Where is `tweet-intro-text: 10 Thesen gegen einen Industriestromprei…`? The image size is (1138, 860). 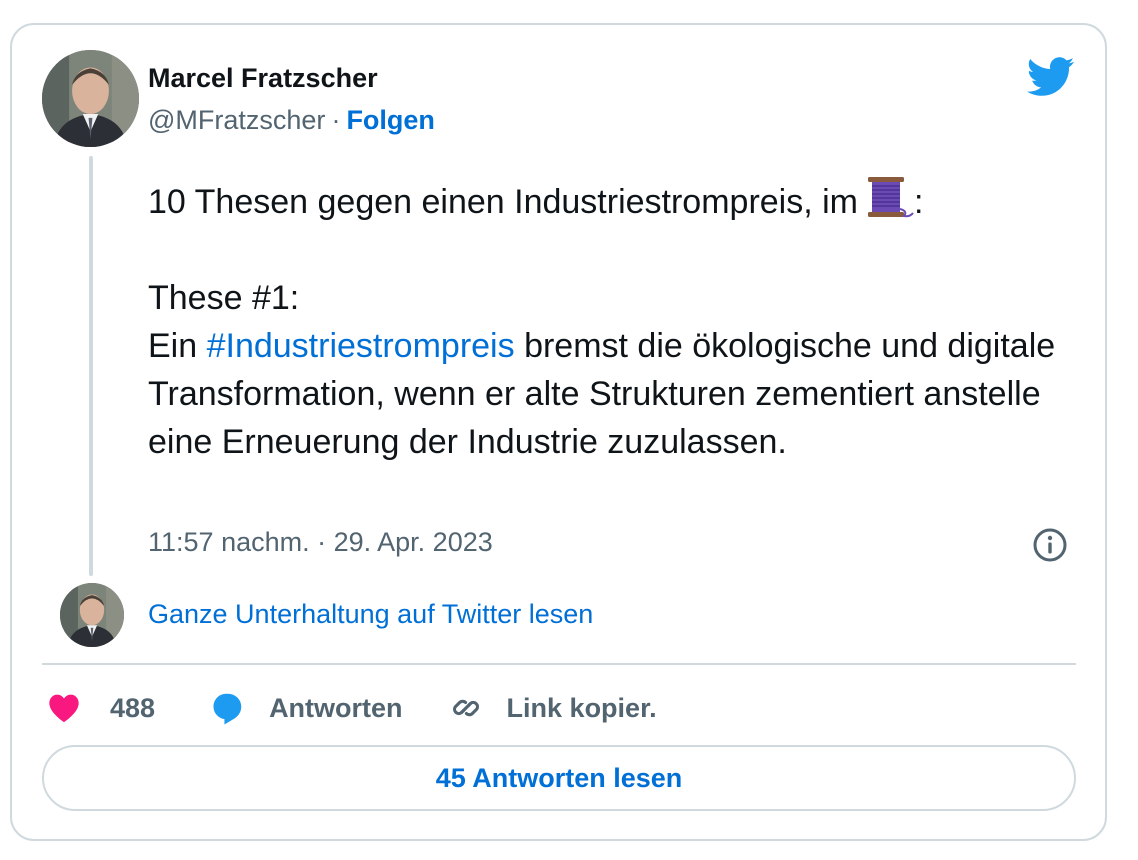
tweet-intro-text: 10 Thesen gegen einen Industriestromprei… is located at coordinates (503, 202).